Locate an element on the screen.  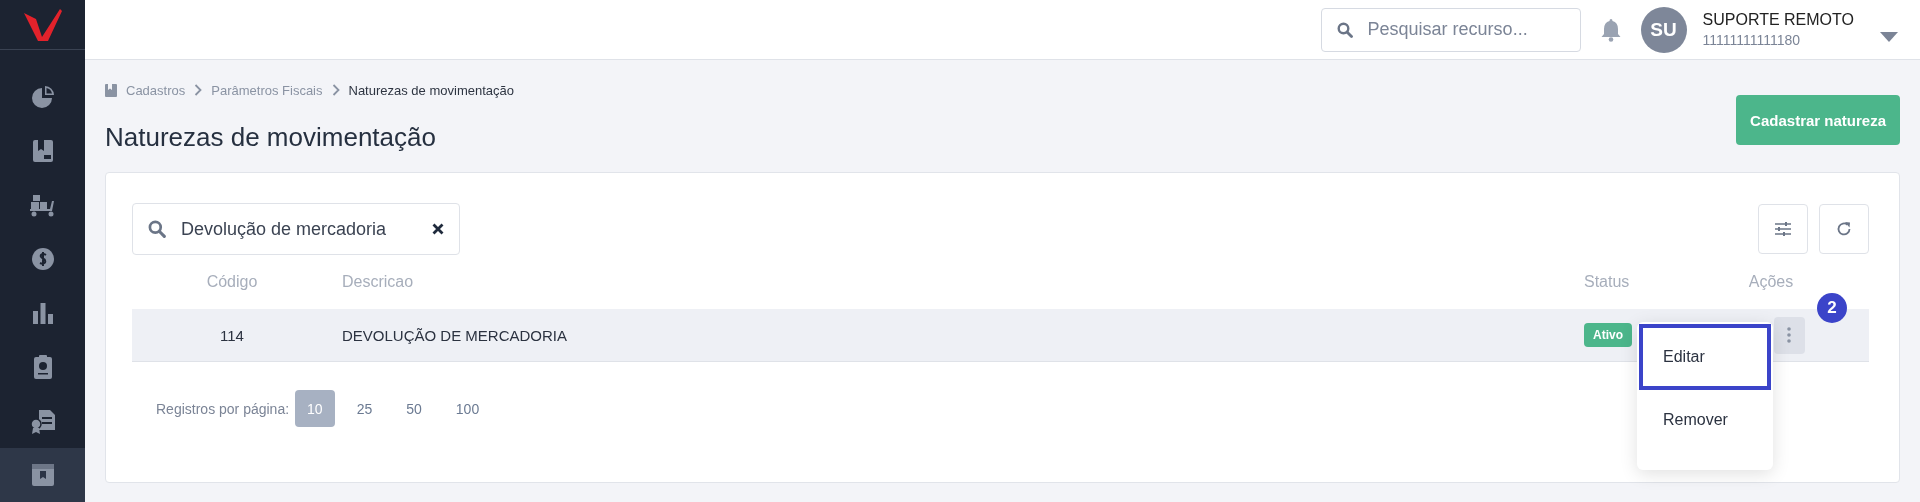
hand-truck-icon is located at coordinates (42, 205).